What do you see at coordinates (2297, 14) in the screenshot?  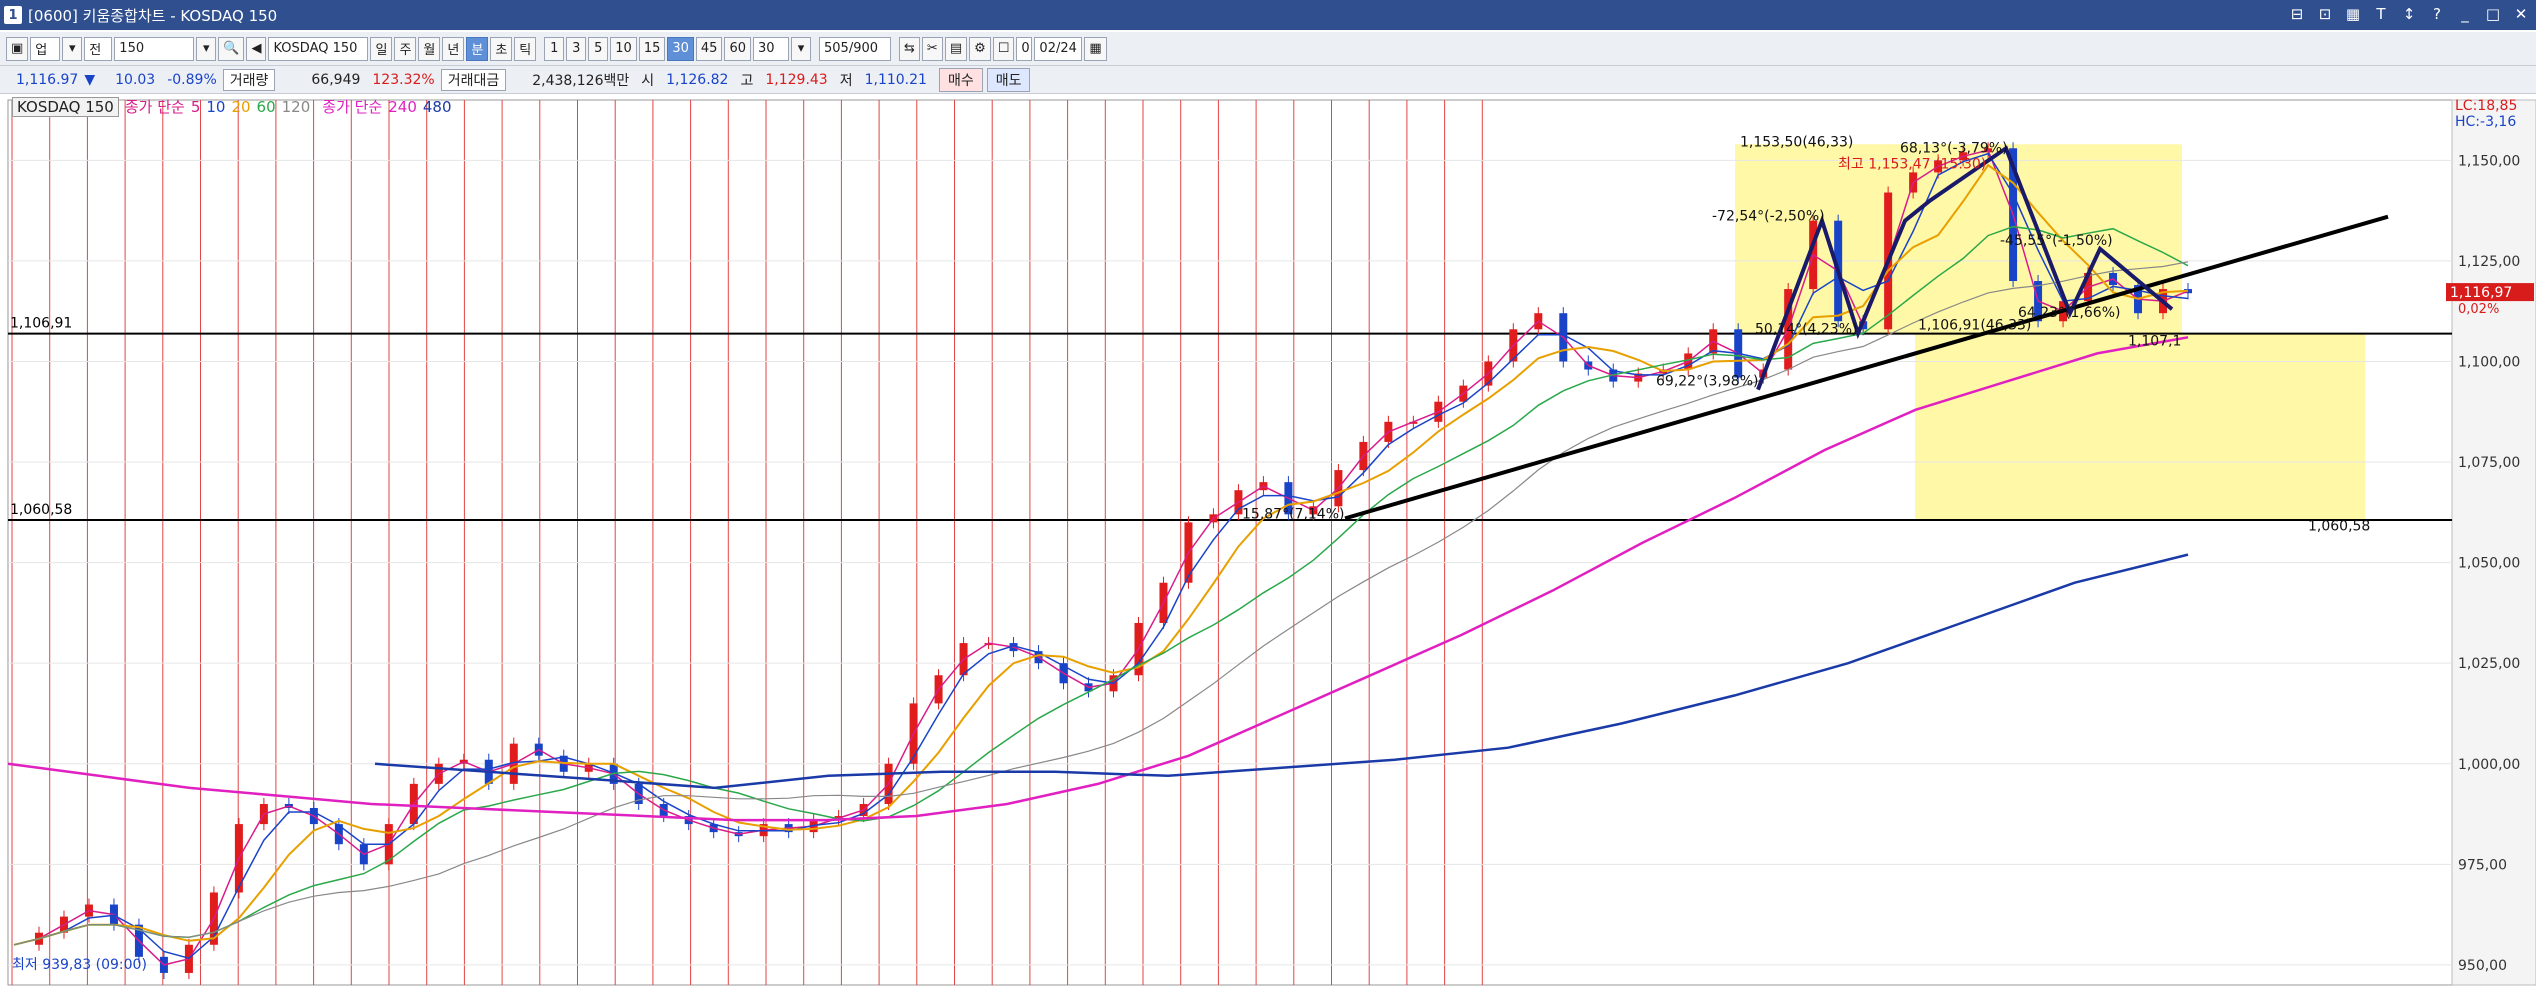 I see `pin-icon: ⊟` at bounding box center [2297, 14].